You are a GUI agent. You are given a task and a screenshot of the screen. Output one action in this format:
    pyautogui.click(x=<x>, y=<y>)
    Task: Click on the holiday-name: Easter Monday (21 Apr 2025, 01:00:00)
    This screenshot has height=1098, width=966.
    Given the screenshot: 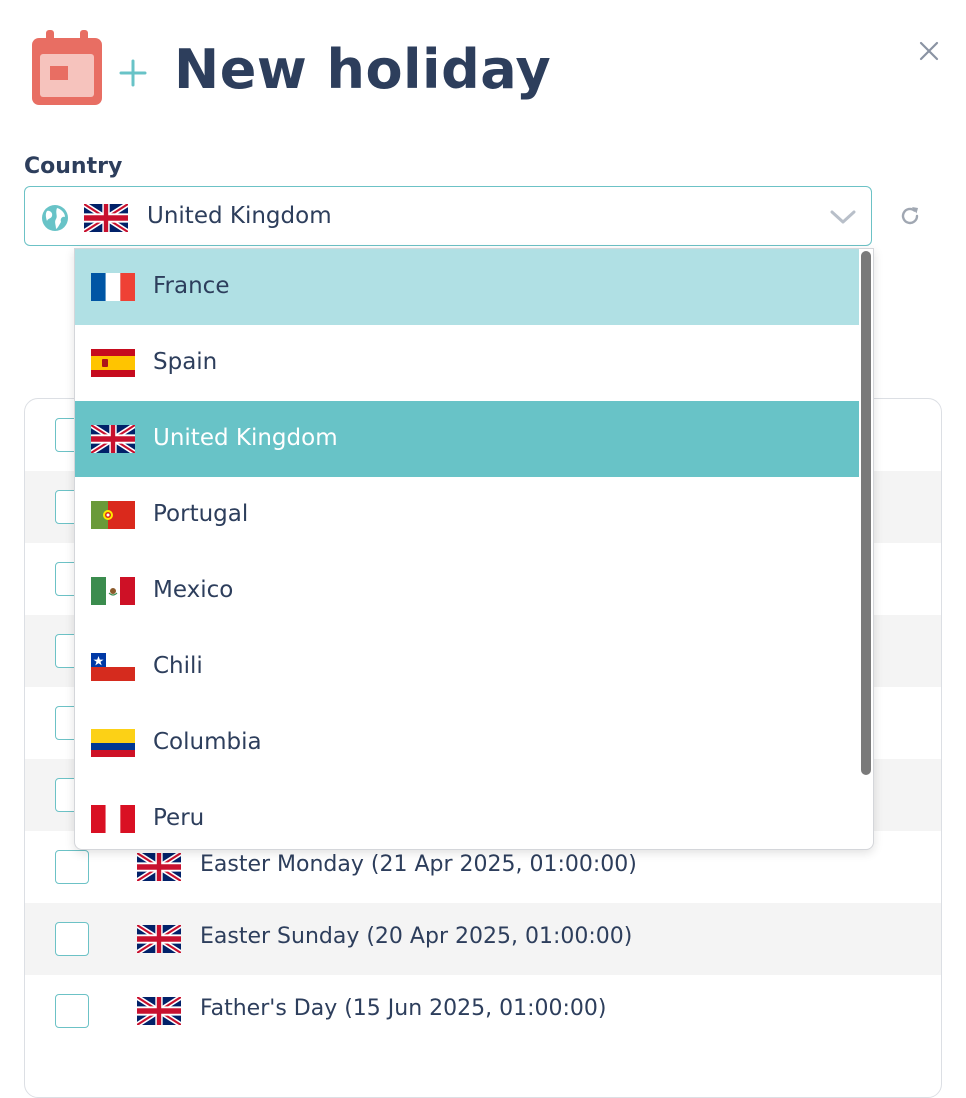 What is the action you would take?
    pyautogui.click(x=418, y=864)
    